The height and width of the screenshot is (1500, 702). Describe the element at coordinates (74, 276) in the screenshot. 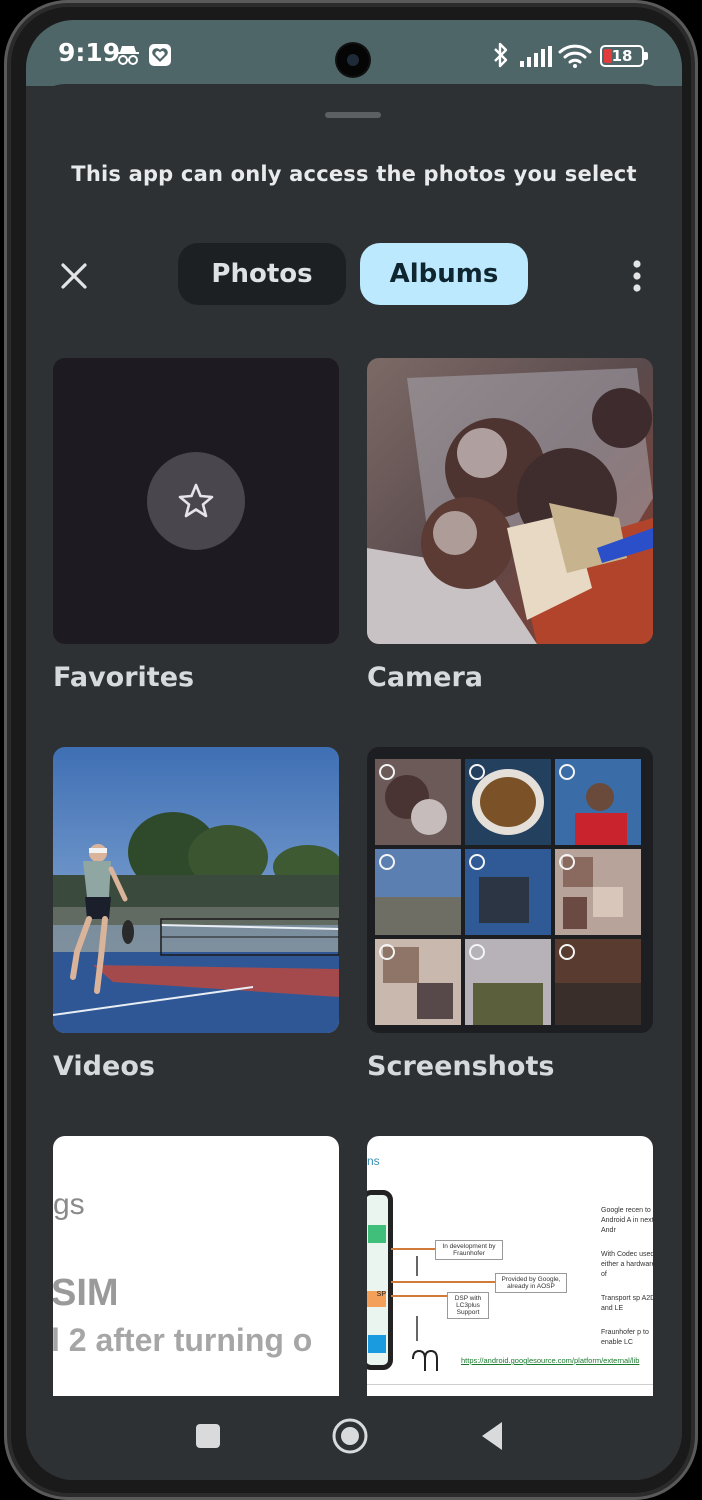

I see `close-icon` at that location.